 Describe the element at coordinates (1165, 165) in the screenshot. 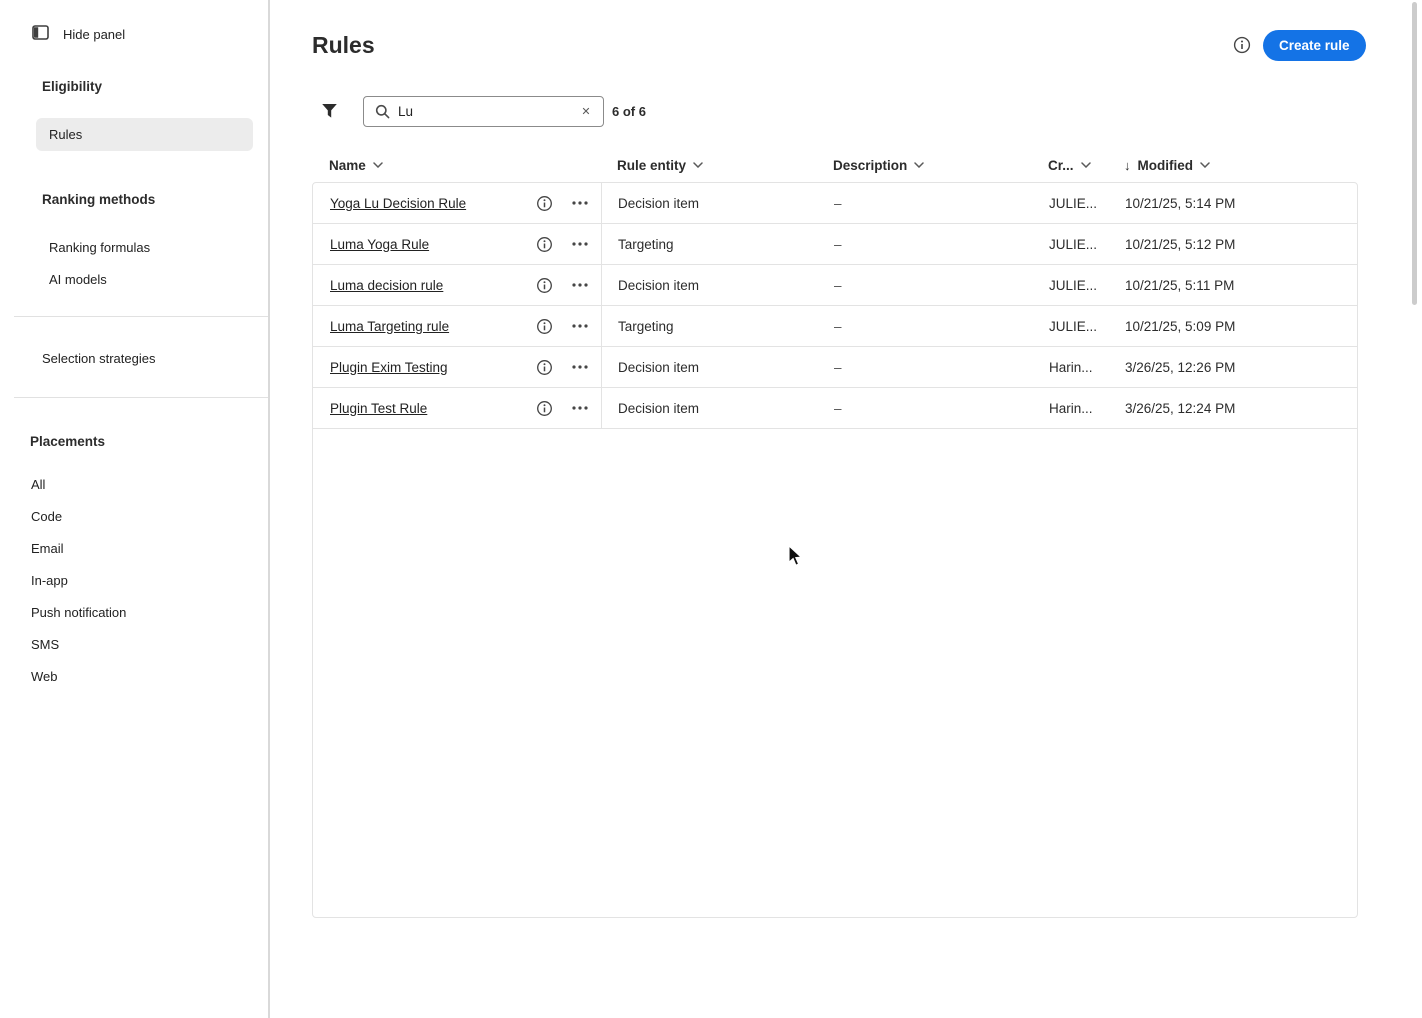

I see `column-label: Modified` at that location.